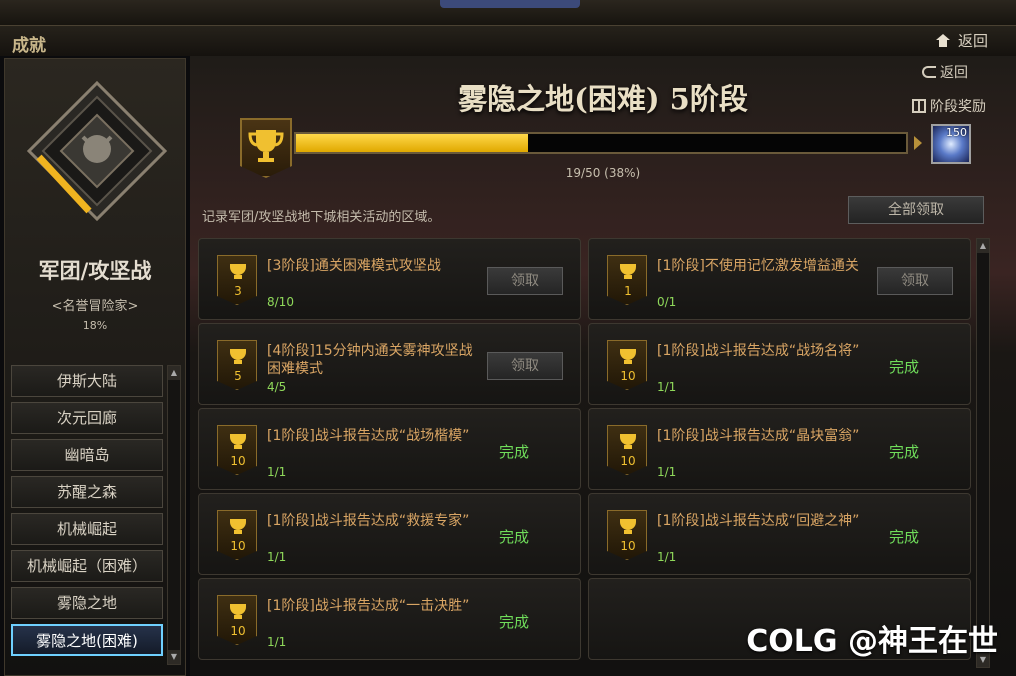 The height and width of the screenshot is (676, 1016). I want to click on nav-item: 雾隐之地(困难), so click(87, 640).